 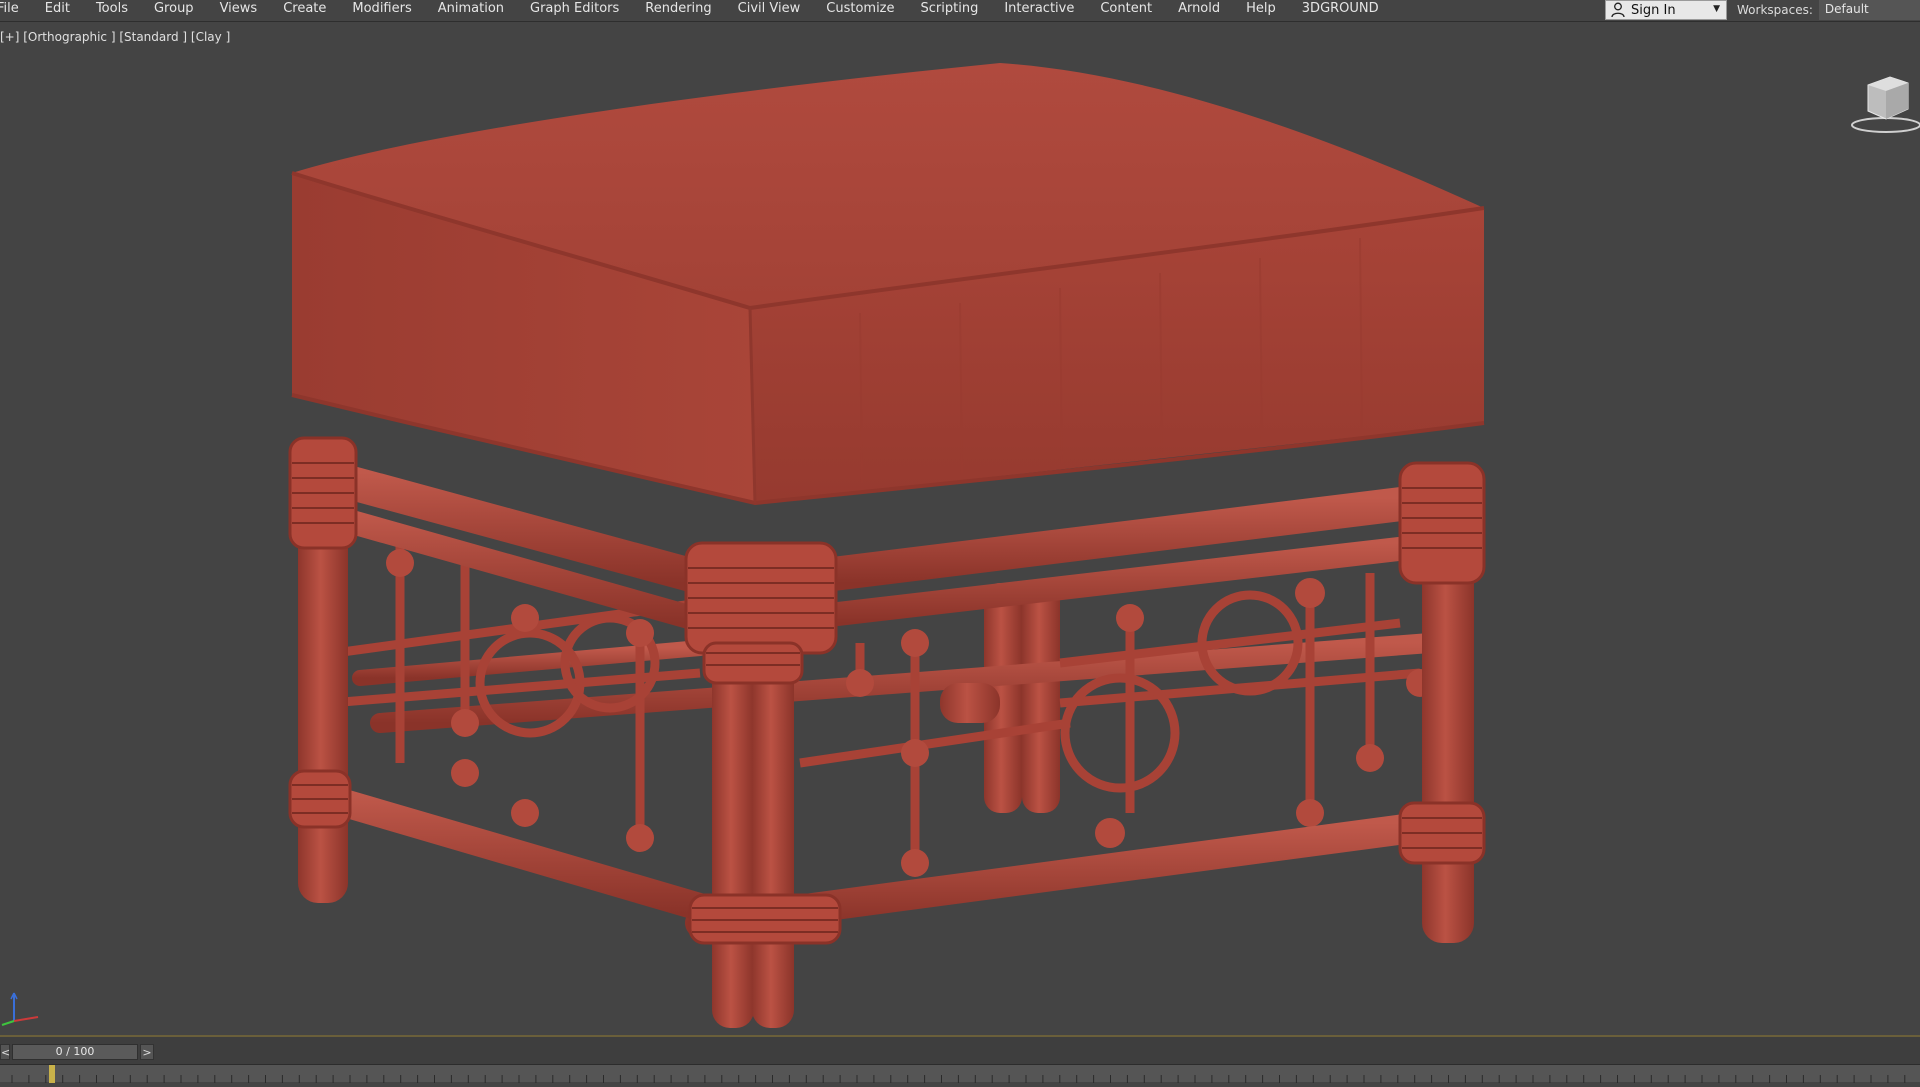 What do you see at coordinates (5, 1052) in the screenshot?
I see `prev-frame-button: <` at bounding box center [5, 1052].